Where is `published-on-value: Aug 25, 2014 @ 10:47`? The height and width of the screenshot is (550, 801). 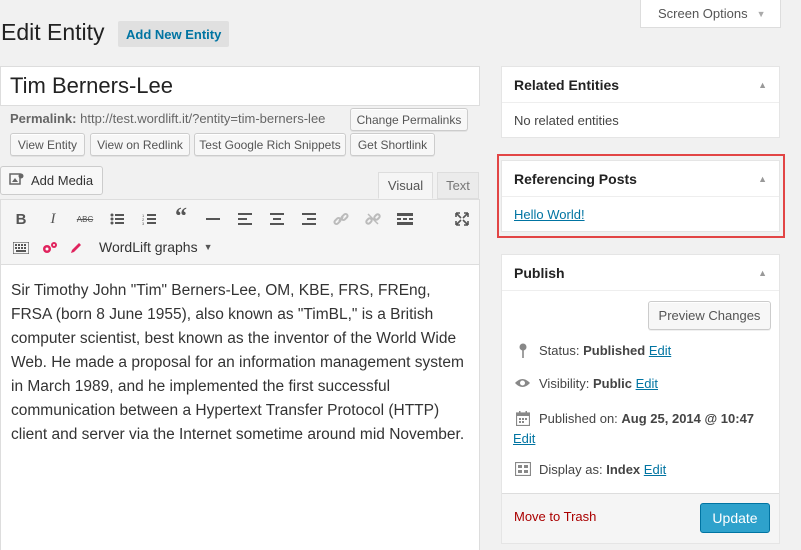 published-on-value: Aug 25, 2014 @ 10:47 is located at coordinates (688, 418).